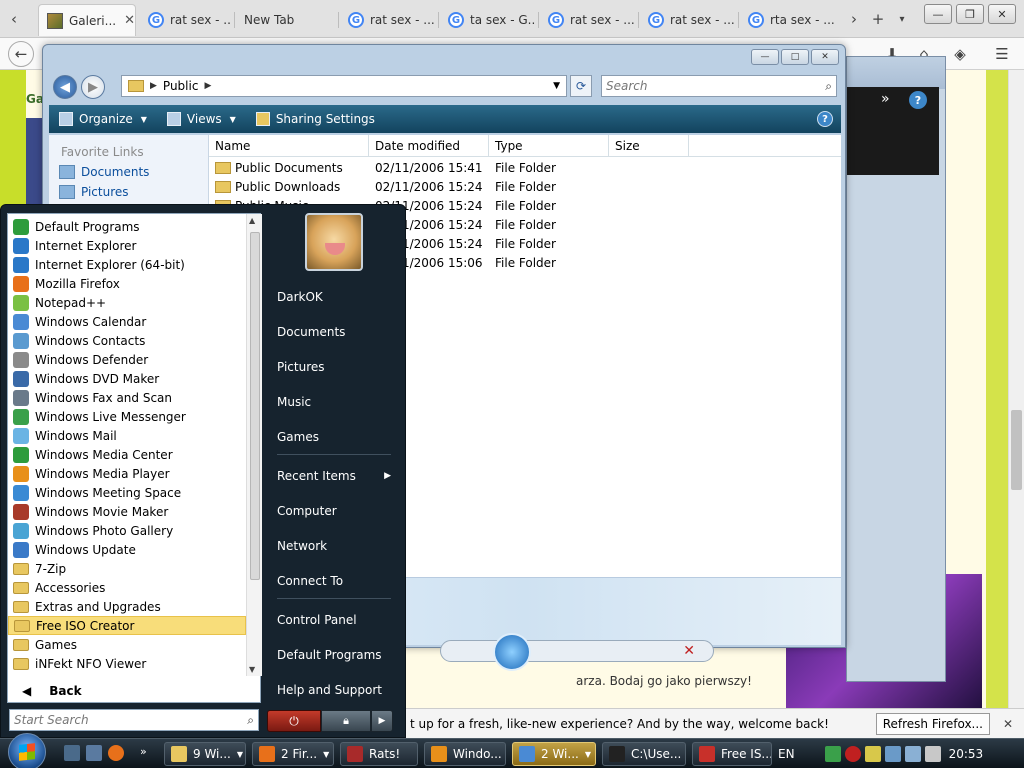  Describe the element at coordinates (65, 87) in the screenshot. I see `back-arrow-icon: ◀` at that location.